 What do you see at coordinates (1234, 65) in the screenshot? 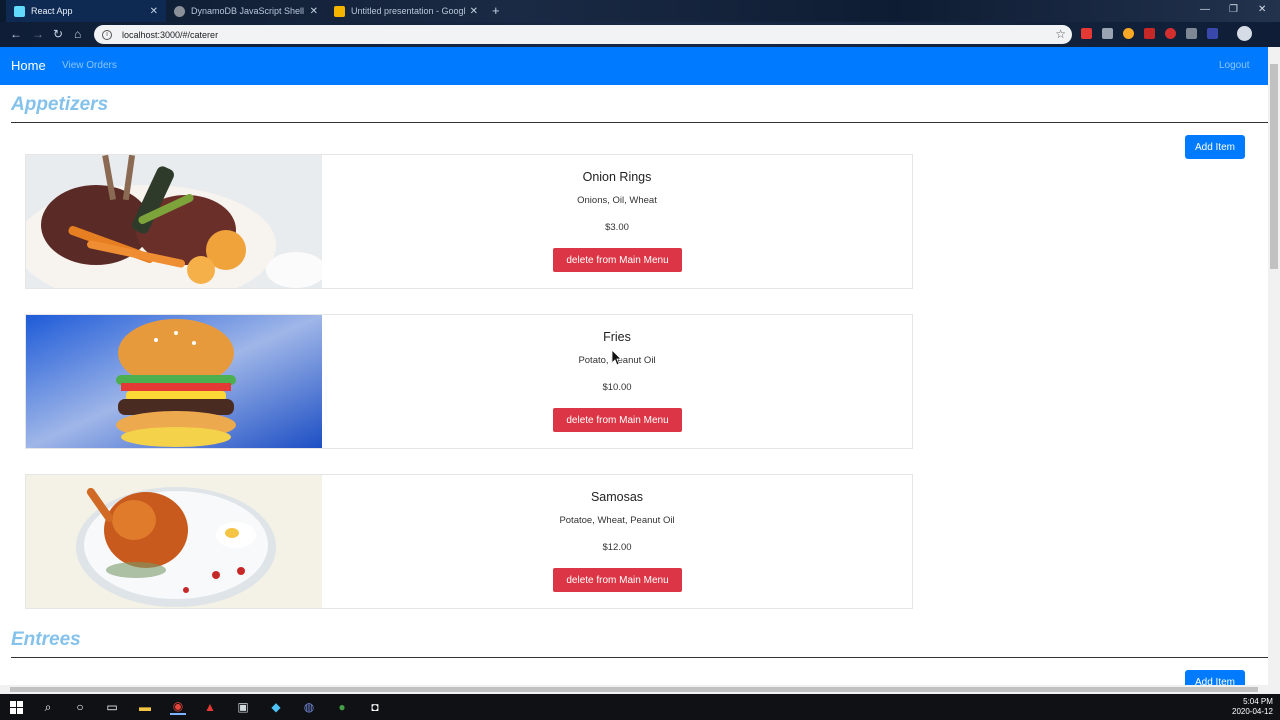
I see `logout-link: Logout` at bounding box center [1234, 65].